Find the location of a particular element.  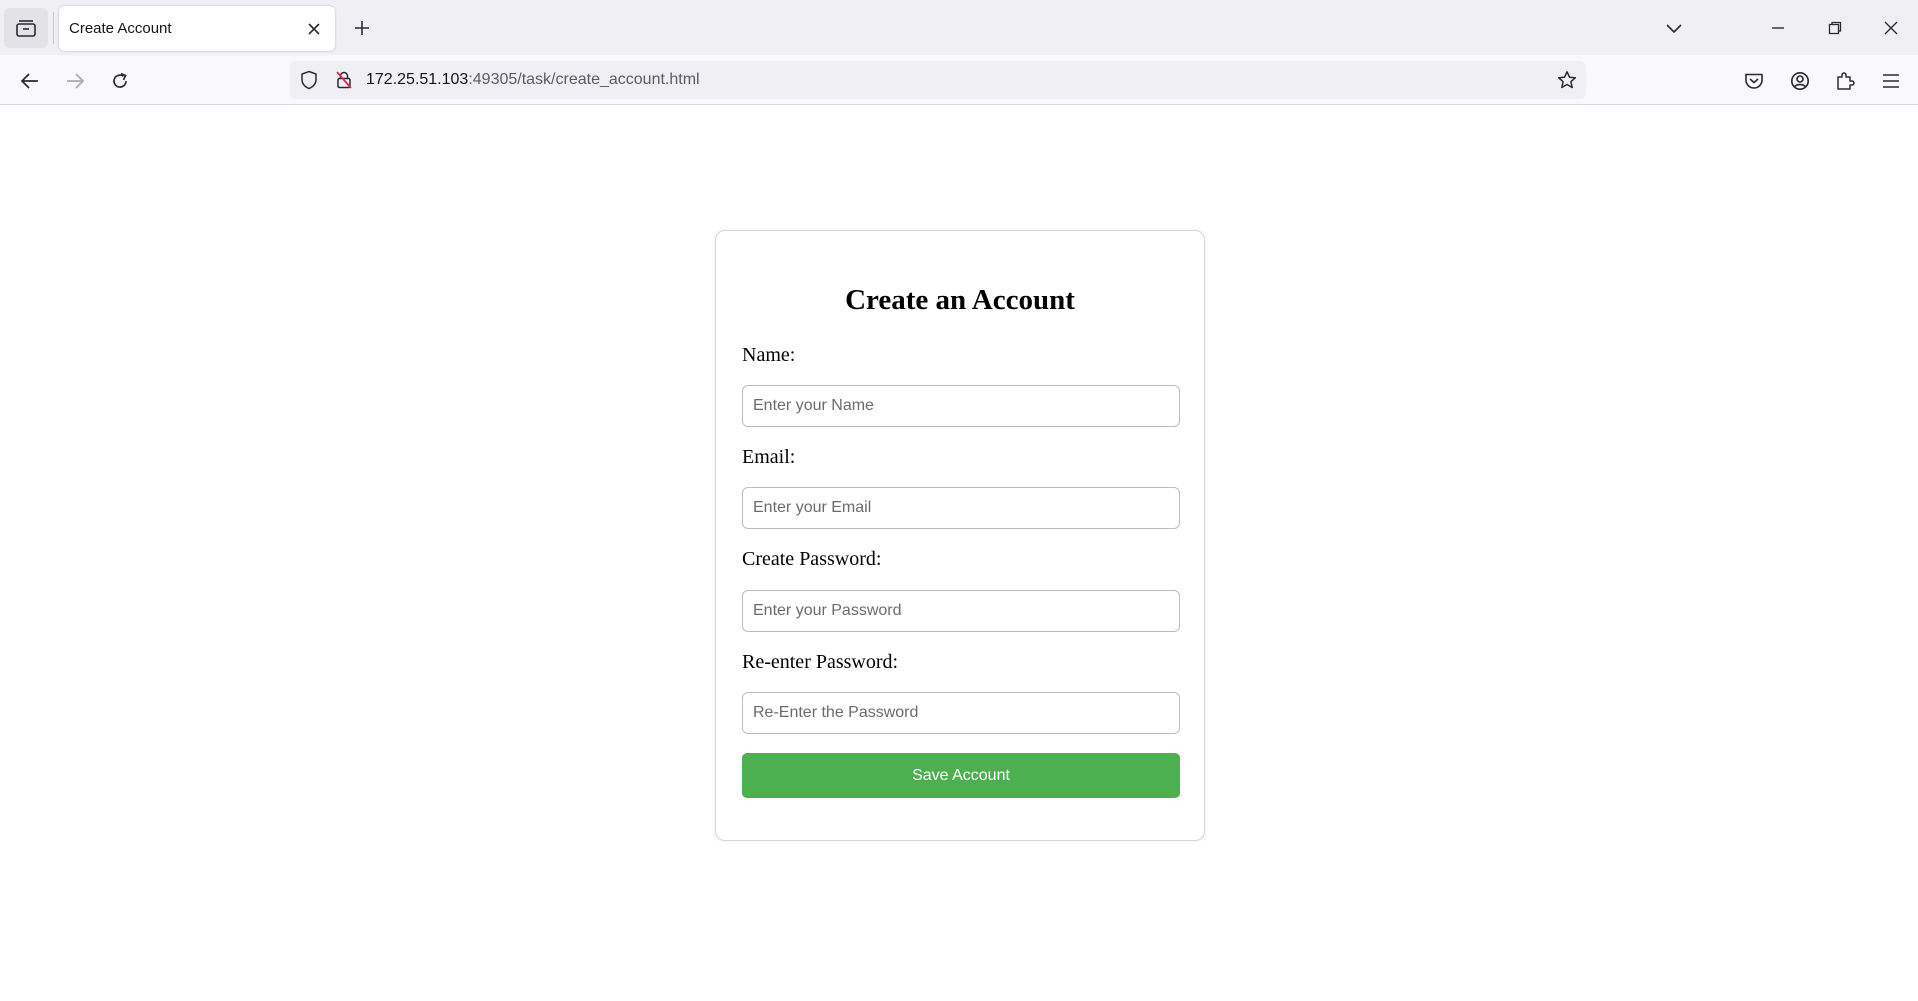

email-input is located at coordinates (961, 508).